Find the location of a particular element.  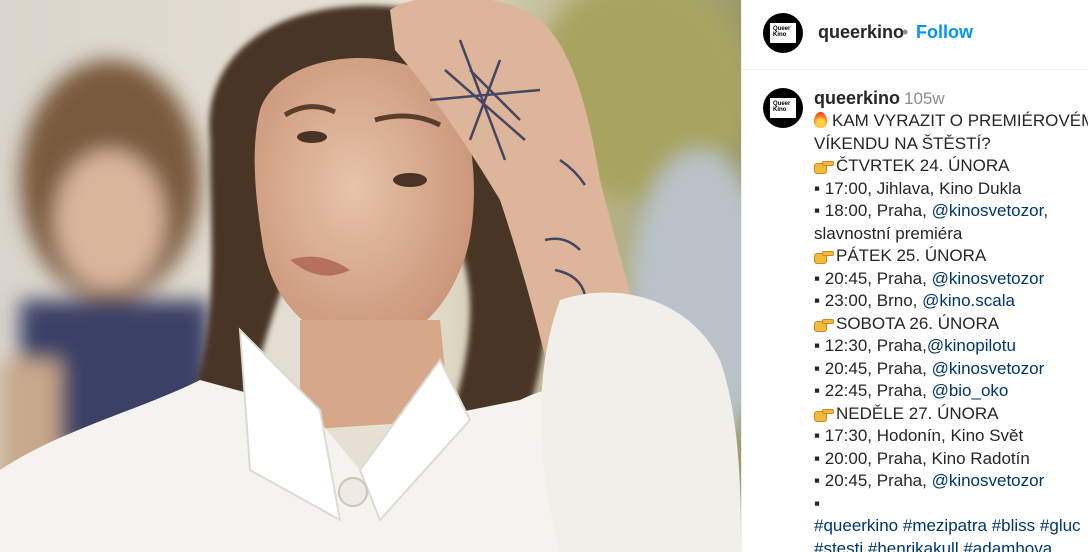

profile-avatar: Queer Kino is located at coordinates (783, 33).